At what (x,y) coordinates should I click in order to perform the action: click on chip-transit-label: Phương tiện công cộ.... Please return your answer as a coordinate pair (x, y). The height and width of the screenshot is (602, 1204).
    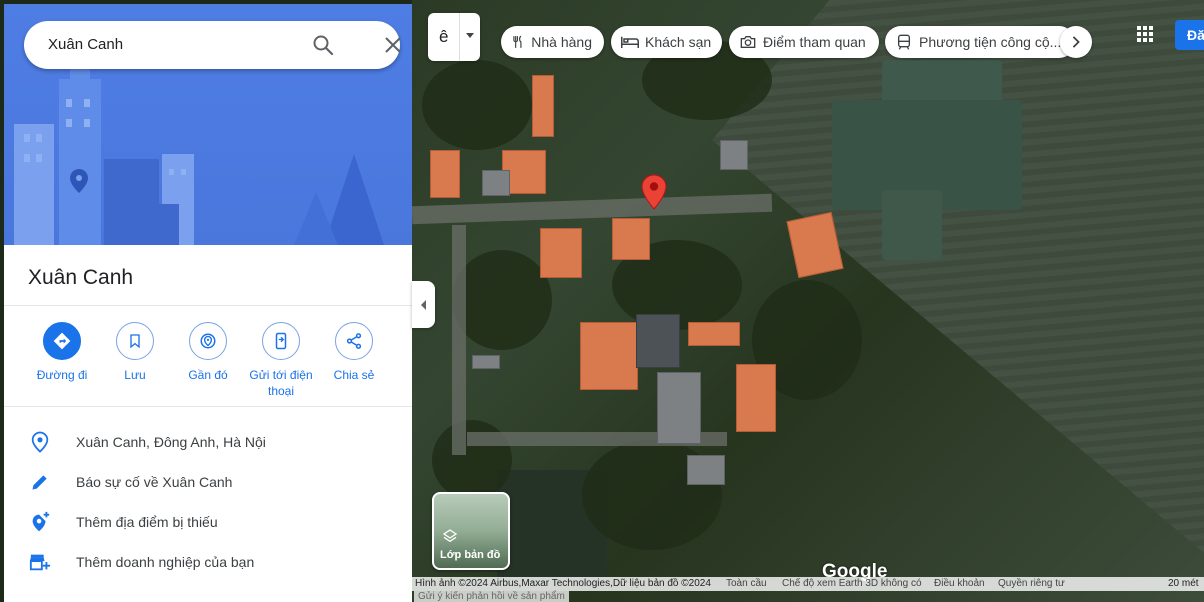
    Looking at the image, I should click on (990, 42).